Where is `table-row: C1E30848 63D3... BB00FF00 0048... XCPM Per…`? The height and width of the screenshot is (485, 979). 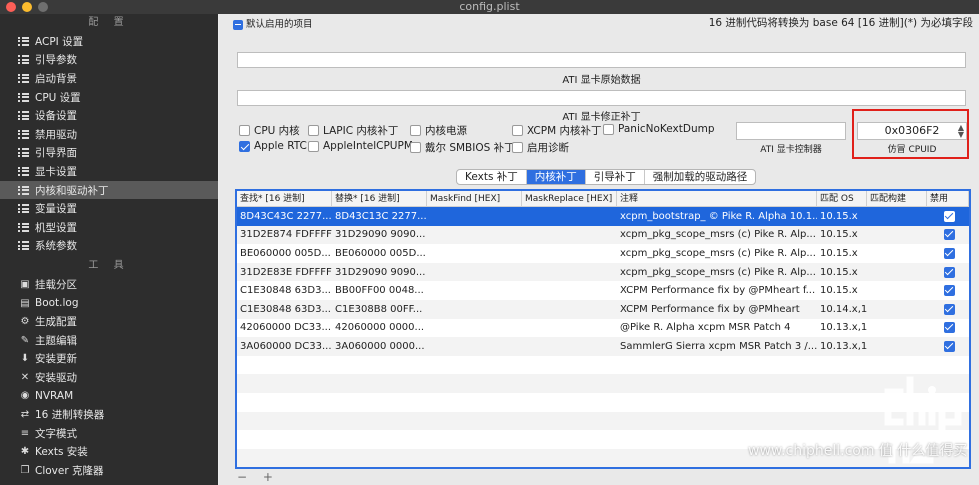 table-row: C1E30848 63D3... BB00FF00 0048... XCPM Per… is located at coordinates (603, 290).